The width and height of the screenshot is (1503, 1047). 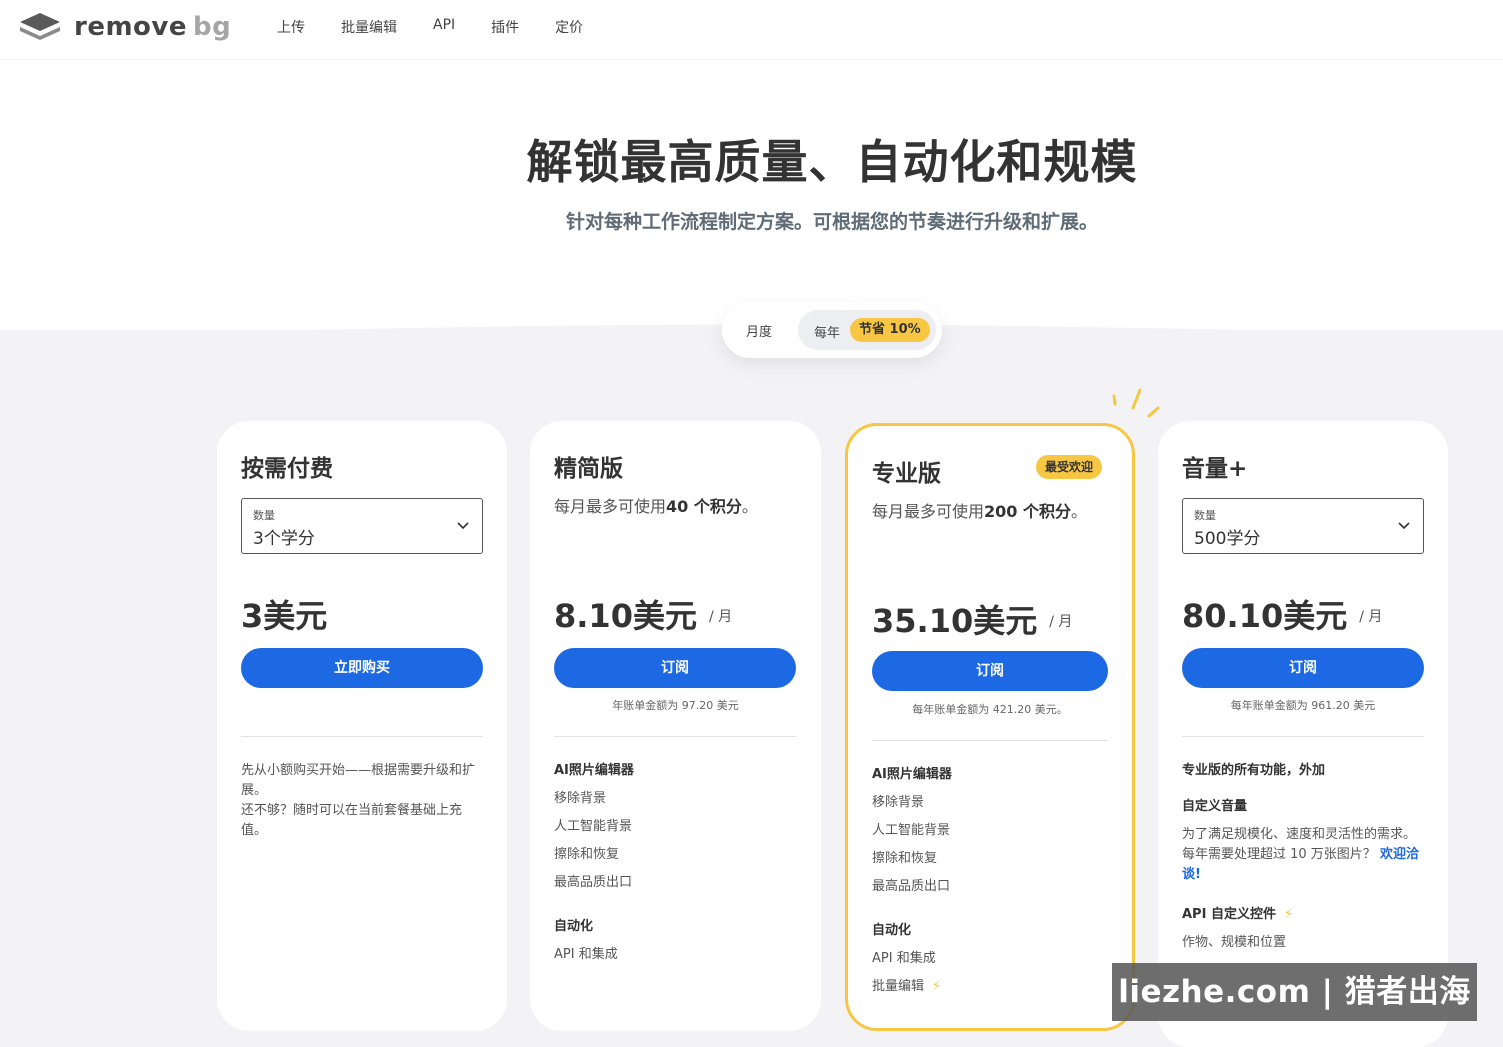 What do you see at coordinates (1294, 992) in the screenshot?
I see `watermark: liezhe.com | 猎者出海` at bounding box center [1294, 992].